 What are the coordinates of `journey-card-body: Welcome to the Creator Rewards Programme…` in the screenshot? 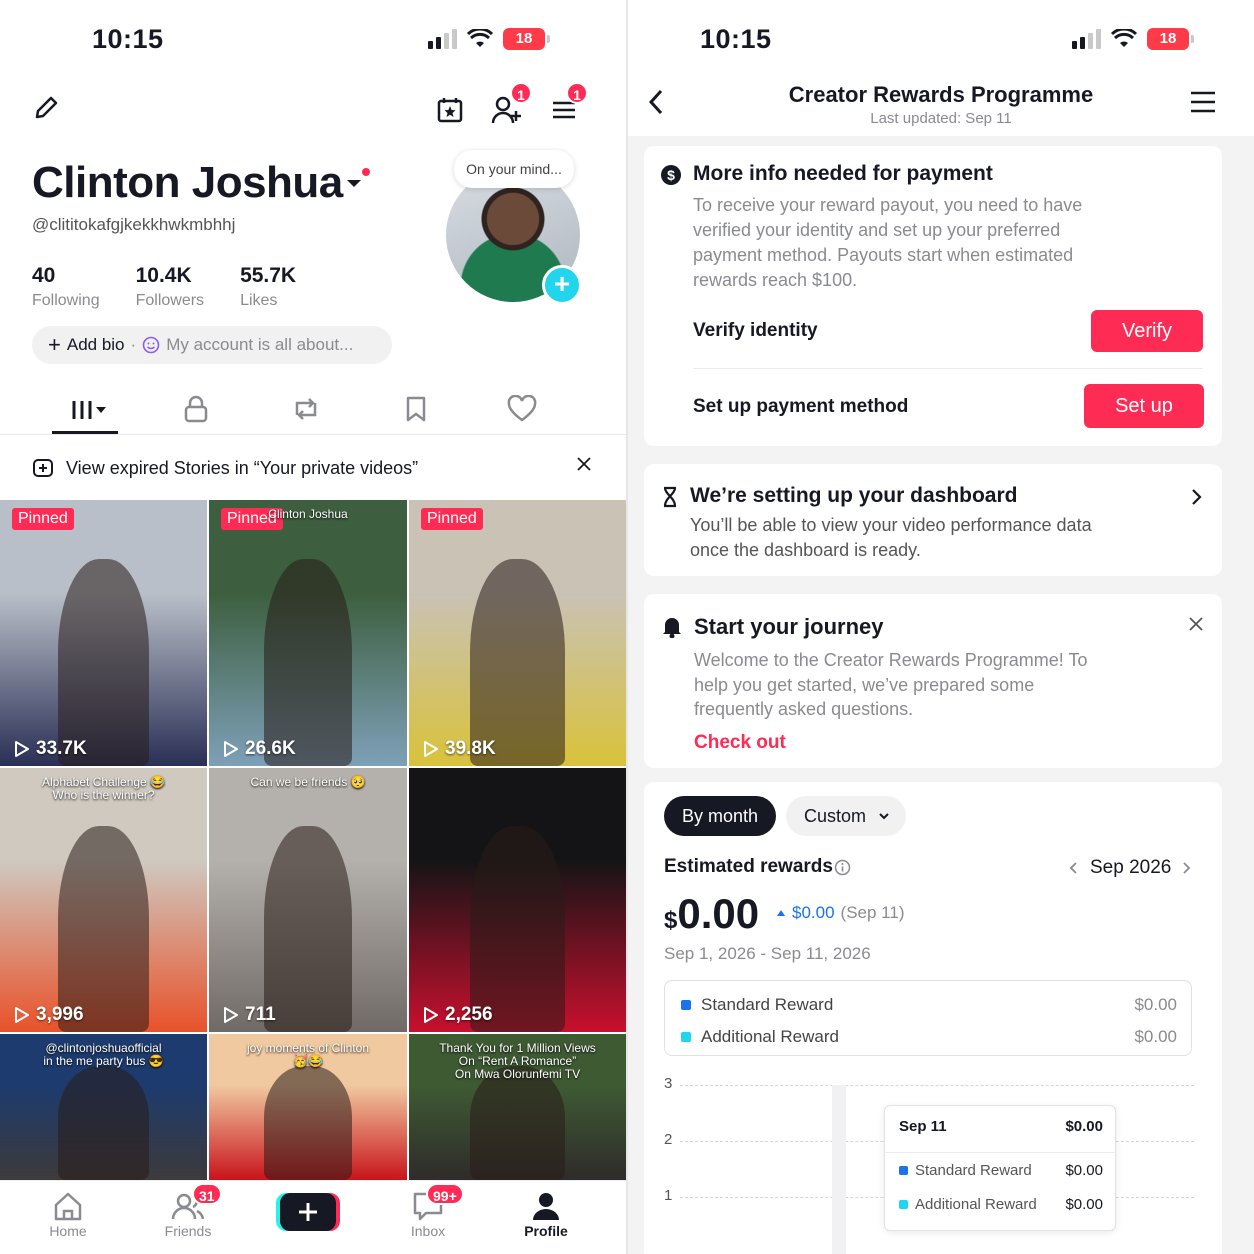 It's located at (891, 684).